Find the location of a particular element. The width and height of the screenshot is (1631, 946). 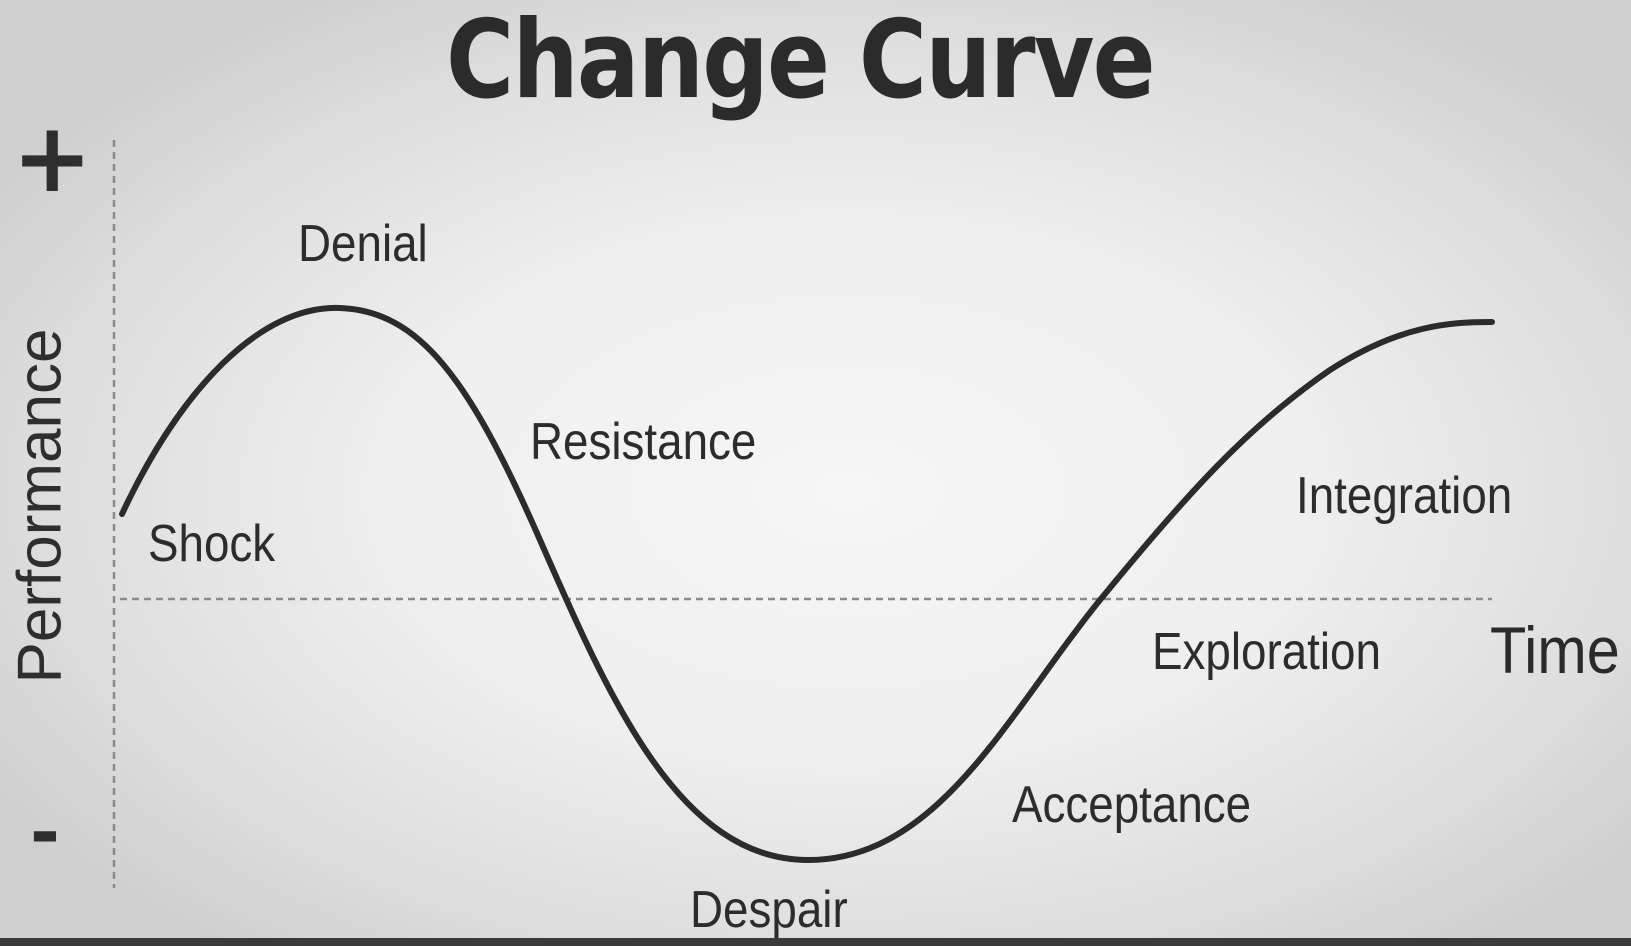

stage-label-denial: Denial is located at coordinates (363, 244).